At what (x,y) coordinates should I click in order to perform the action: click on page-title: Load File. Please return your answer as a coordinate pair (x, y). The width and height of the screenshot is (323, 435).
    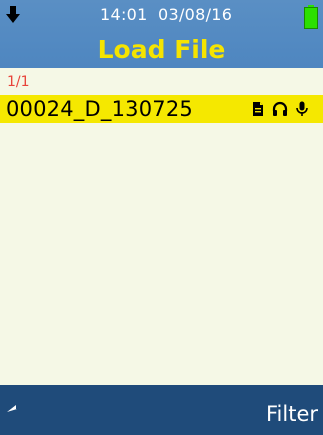
    Looking at the image, I should click on (161, 49).